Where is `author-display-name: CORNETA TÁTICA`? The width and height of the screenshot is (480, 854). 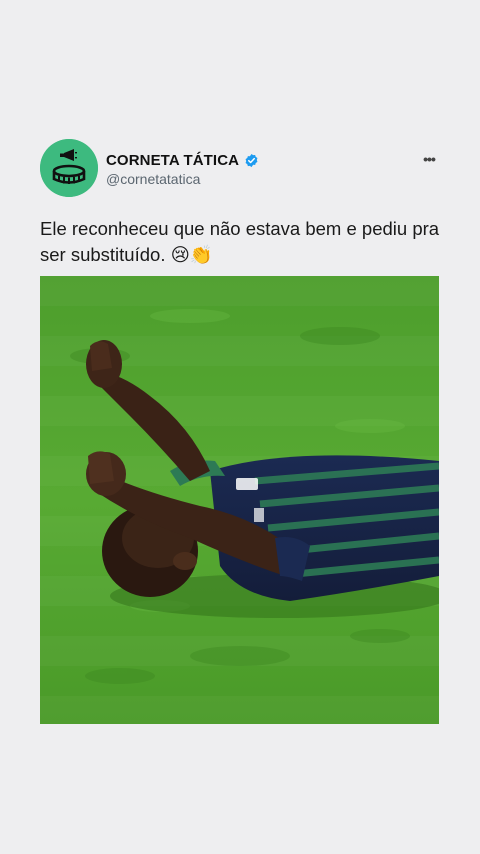 author-display-name: CORNETA TÁTICA is located at coordinates (172, 160).